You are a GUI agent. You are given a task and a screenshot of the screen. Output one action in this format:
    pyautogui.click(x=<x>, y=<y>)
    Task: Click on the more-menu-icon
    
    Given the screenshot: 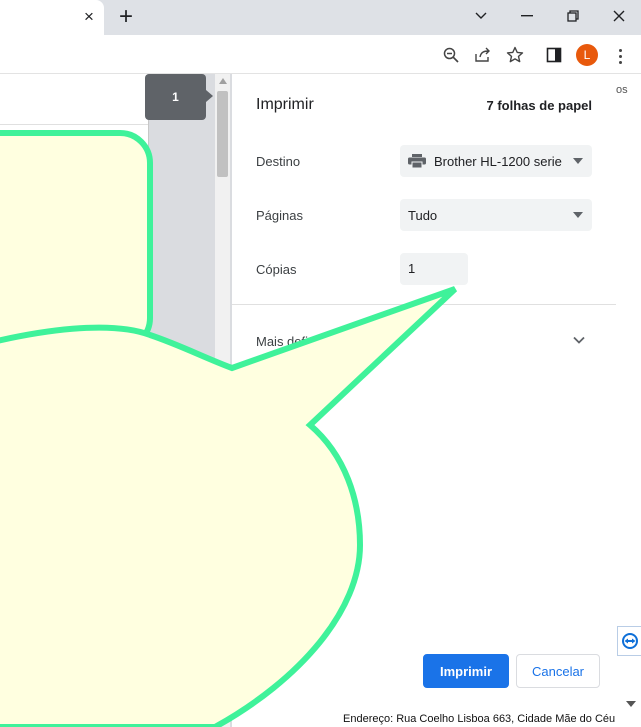 What is the action you would take?
    pyautogui.click(x=620, y=56)
    